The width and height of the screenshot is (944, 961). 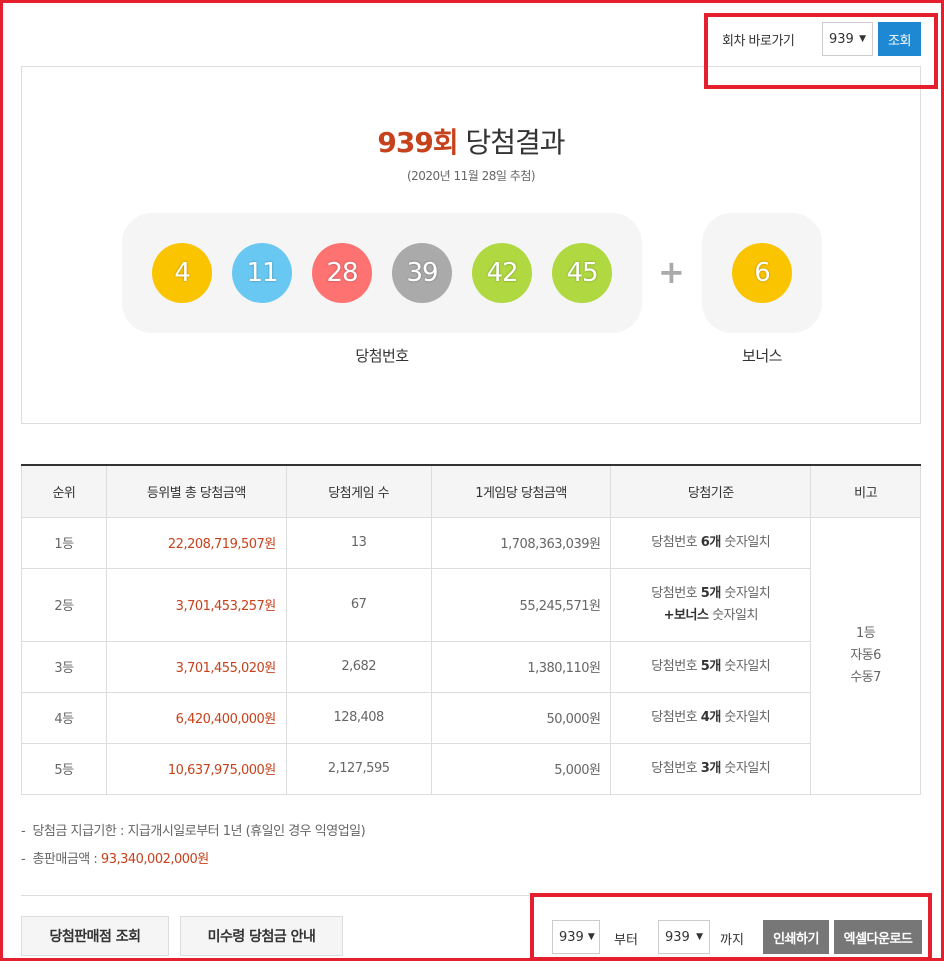 I want to click on download-range-bar: 939 ▼ 부터 939 ▼ 까지 인쇄하기 엑셀다운로드, so click(x=737, y=937).